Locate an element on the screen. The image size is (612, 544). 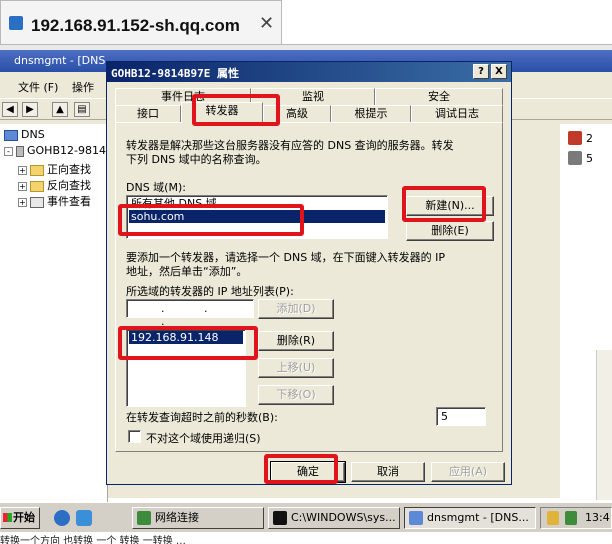
network-tray-icon is located at coordinates (571, 518).